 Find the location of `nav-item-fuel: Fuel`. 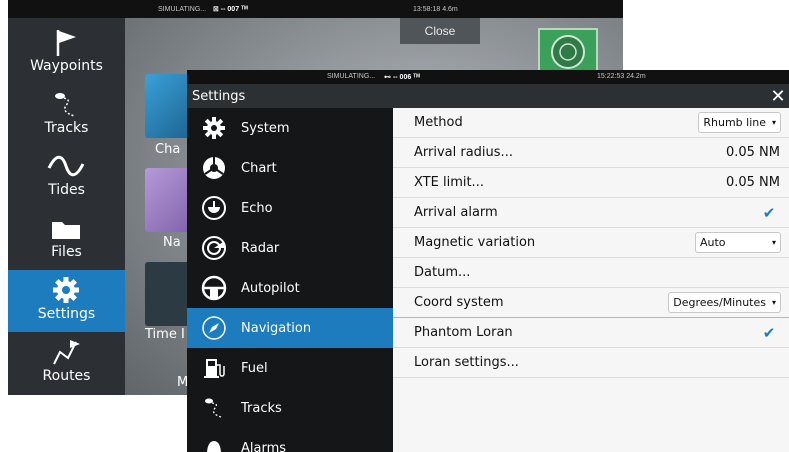

nav-item-fuel: Fuel is located at coordinates (290, 368).